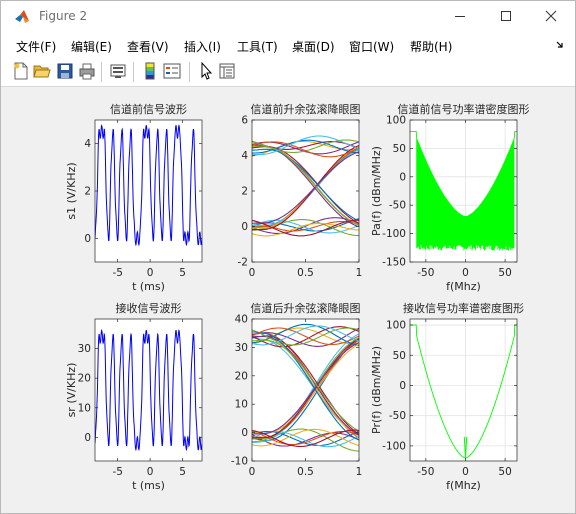 Image resolution: width=576 pixels, height=514 pixels. Describe the element at coordinates (241, 320) in the screenshot. I see `y-tick-label: 40` at that location.